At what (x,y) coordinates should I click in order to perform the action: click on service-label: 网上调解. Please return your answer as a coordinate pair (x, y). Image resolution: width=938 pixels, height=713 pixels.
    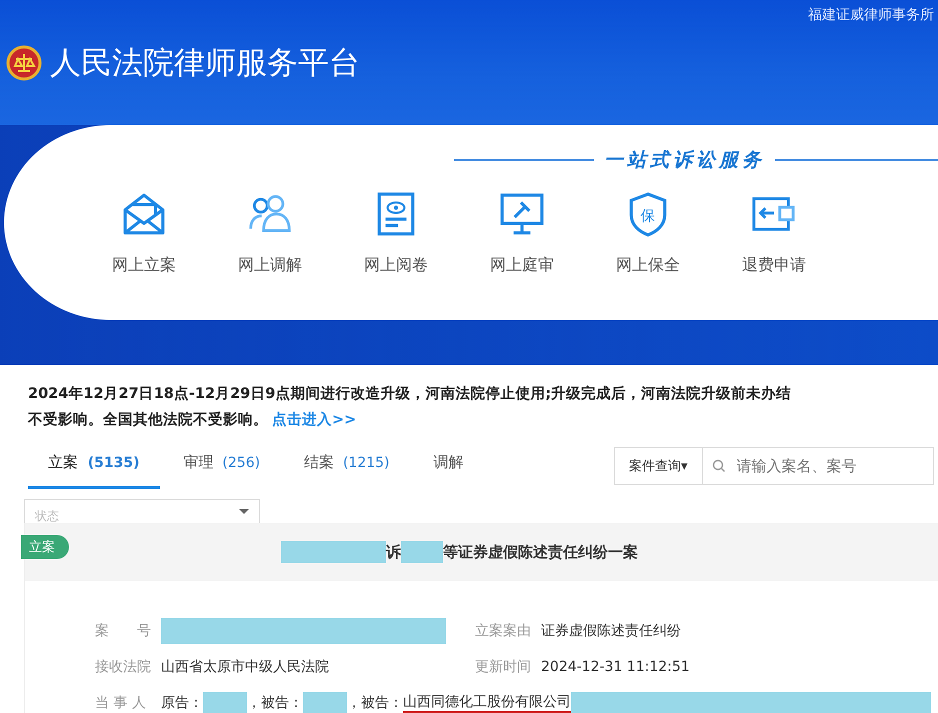
    Looking at the image, I should click on (270, 265).